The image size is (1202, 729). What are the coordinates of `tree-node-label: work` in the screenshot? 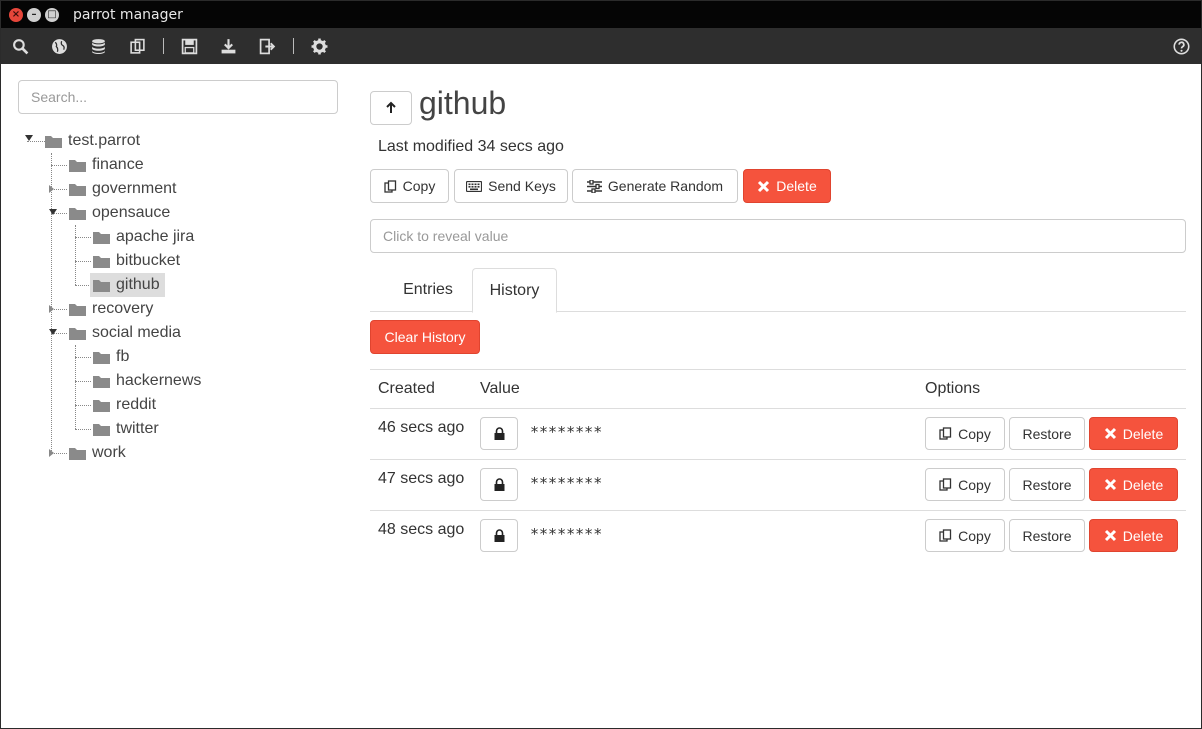 It's located at (109, 452).